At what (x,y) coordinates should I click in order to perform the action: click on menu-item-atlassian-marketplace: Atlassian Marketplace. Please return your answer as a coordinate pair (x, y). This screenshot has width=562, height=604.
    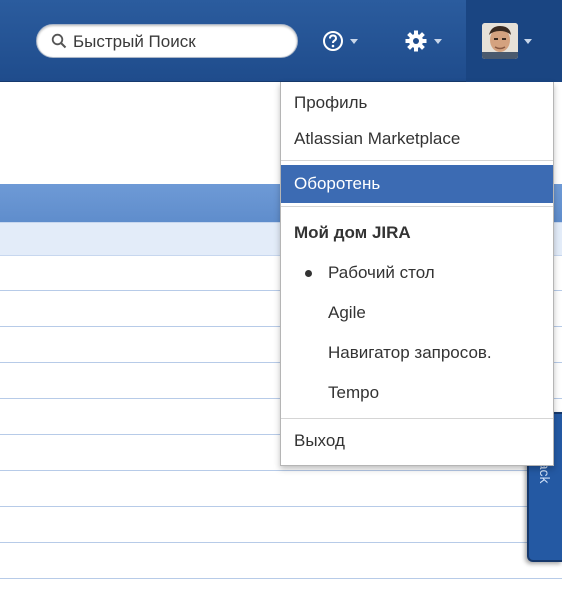
    Looking at the image, I should click on (417, 139).